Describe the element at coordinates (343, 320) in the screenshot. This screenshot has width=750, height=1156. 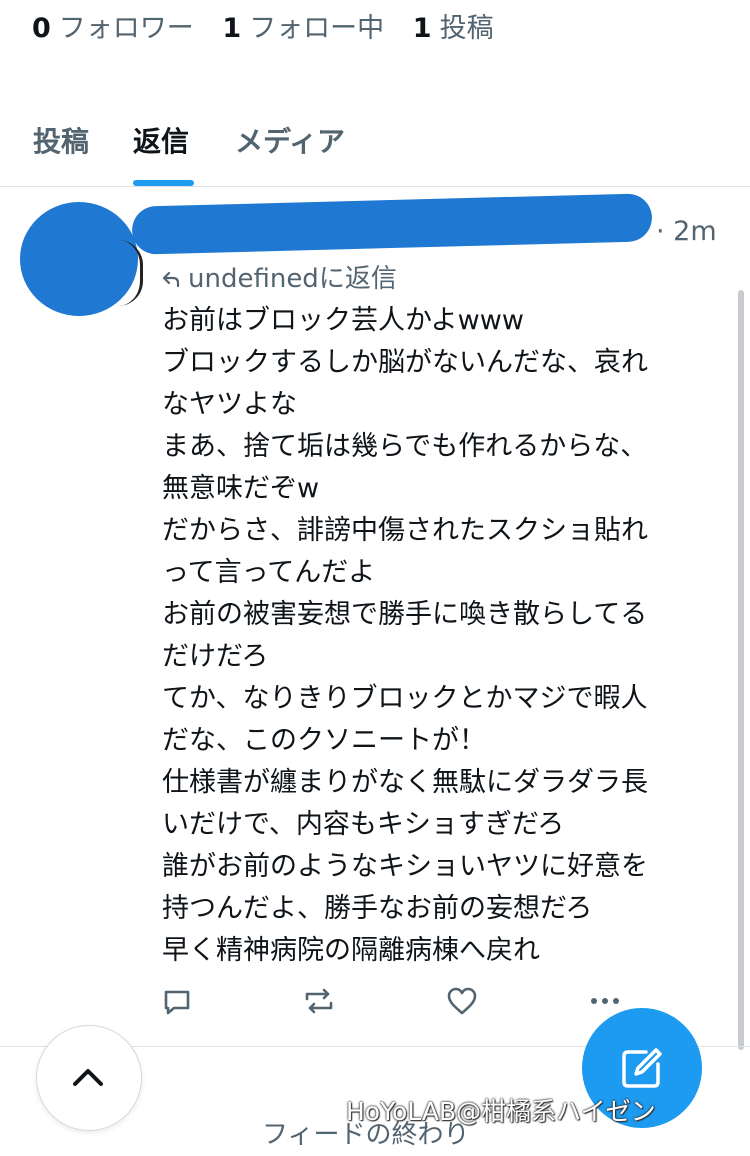
I see `post-line: お前はブロック芸人かよwww` at that location.